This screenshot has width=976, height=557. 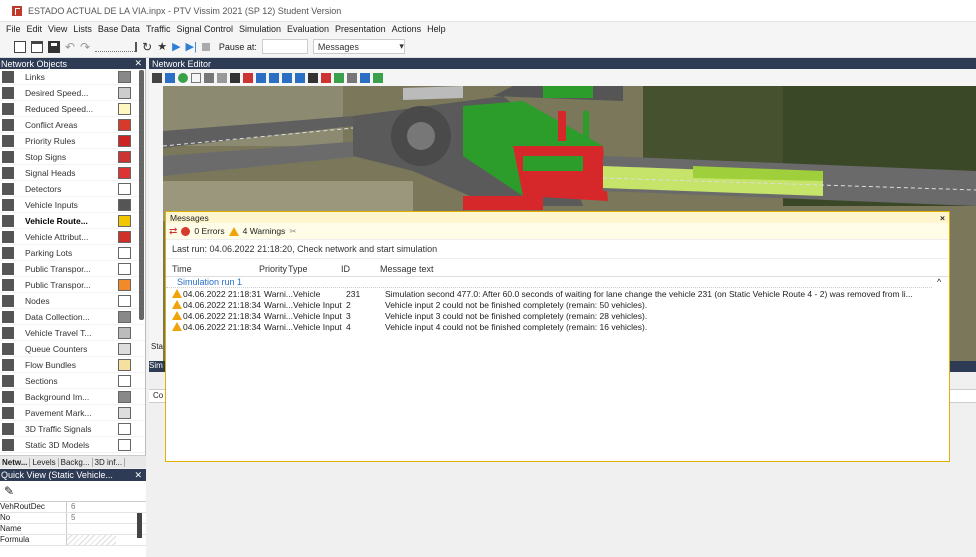 I want to click on refresh-icon: ⇄, so click(x=173, y=231).